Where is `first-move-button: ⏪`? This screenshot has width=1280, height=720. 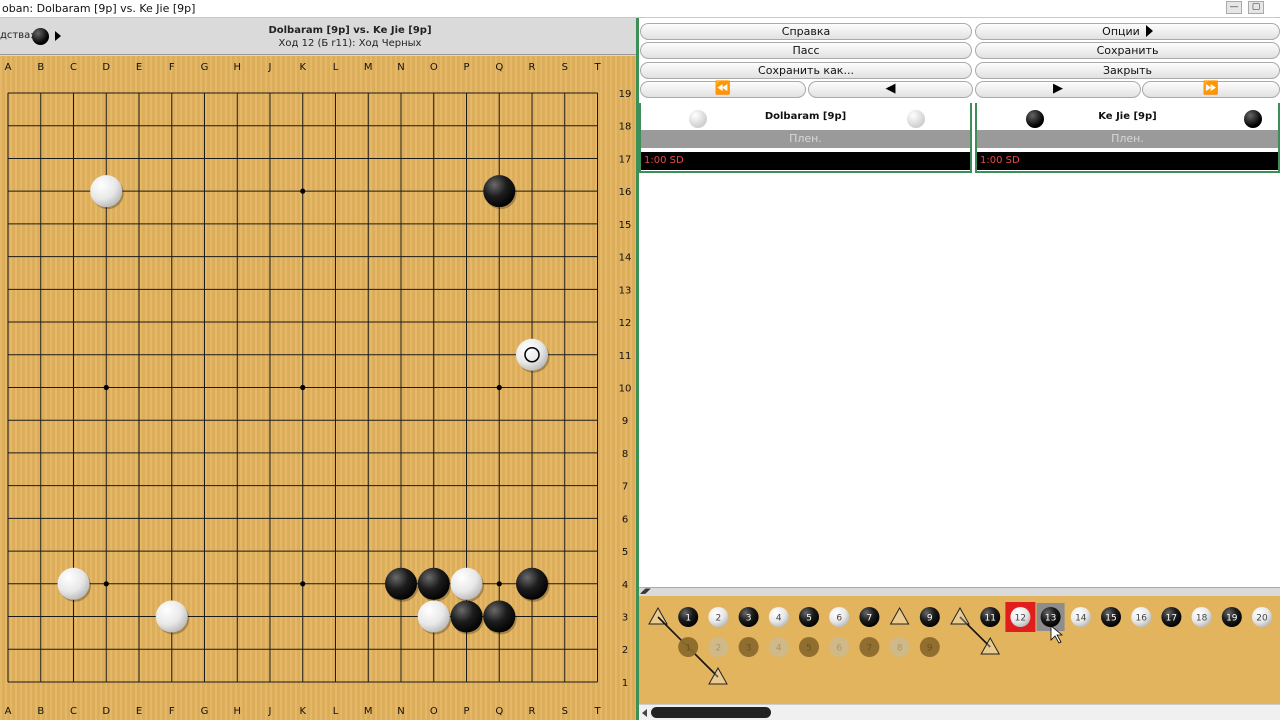 first-move-button: ⏪ is located at coordinates (723, 89).